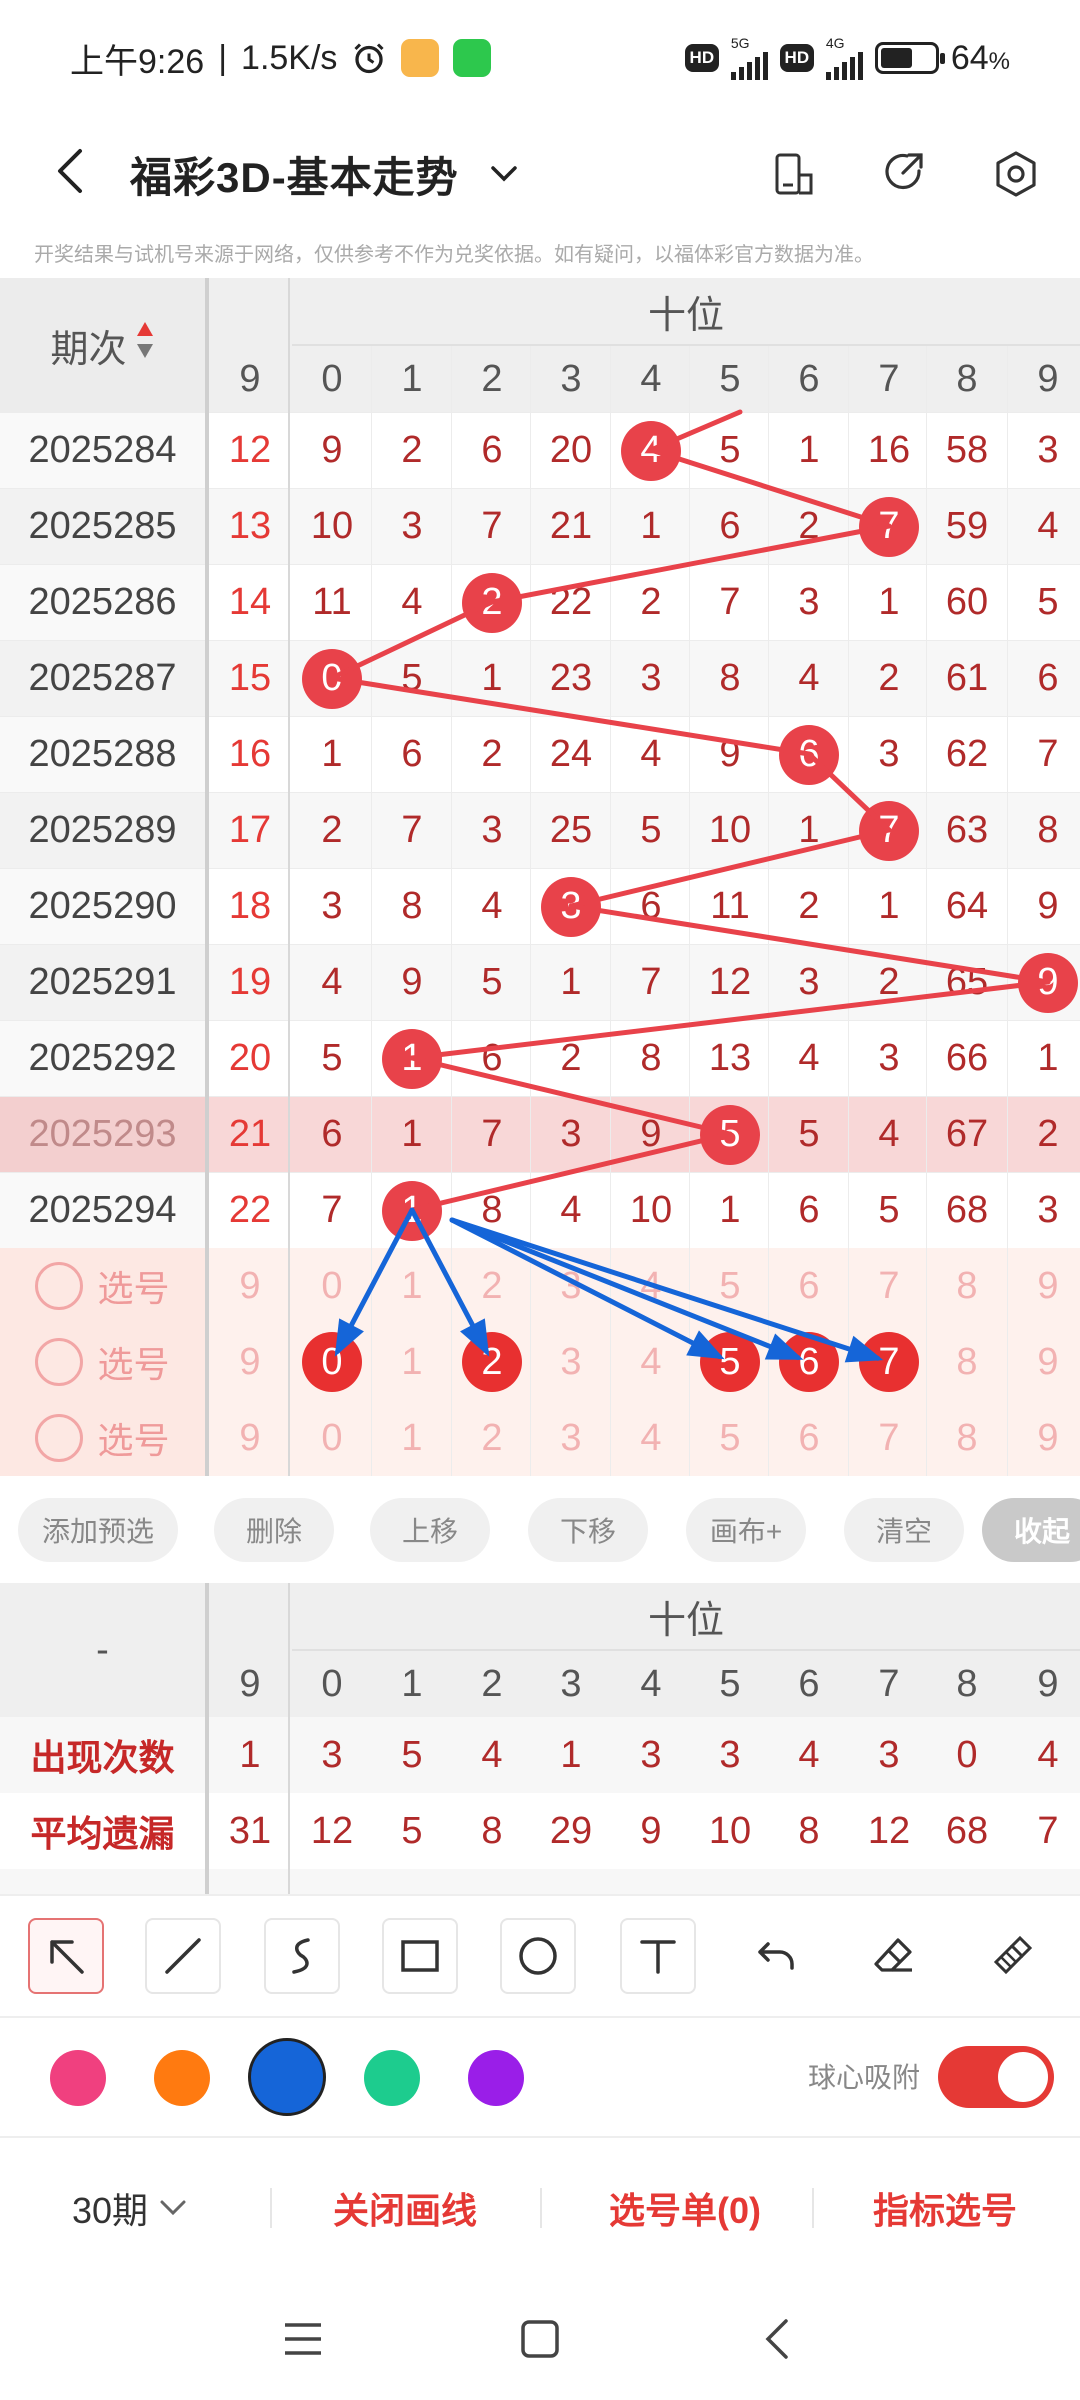 The image size is (1080, 2400). What do you see at coordinates (809, 678) in the screenshot?
I see `miss-cell: 4` at bounding box center [809, 678].